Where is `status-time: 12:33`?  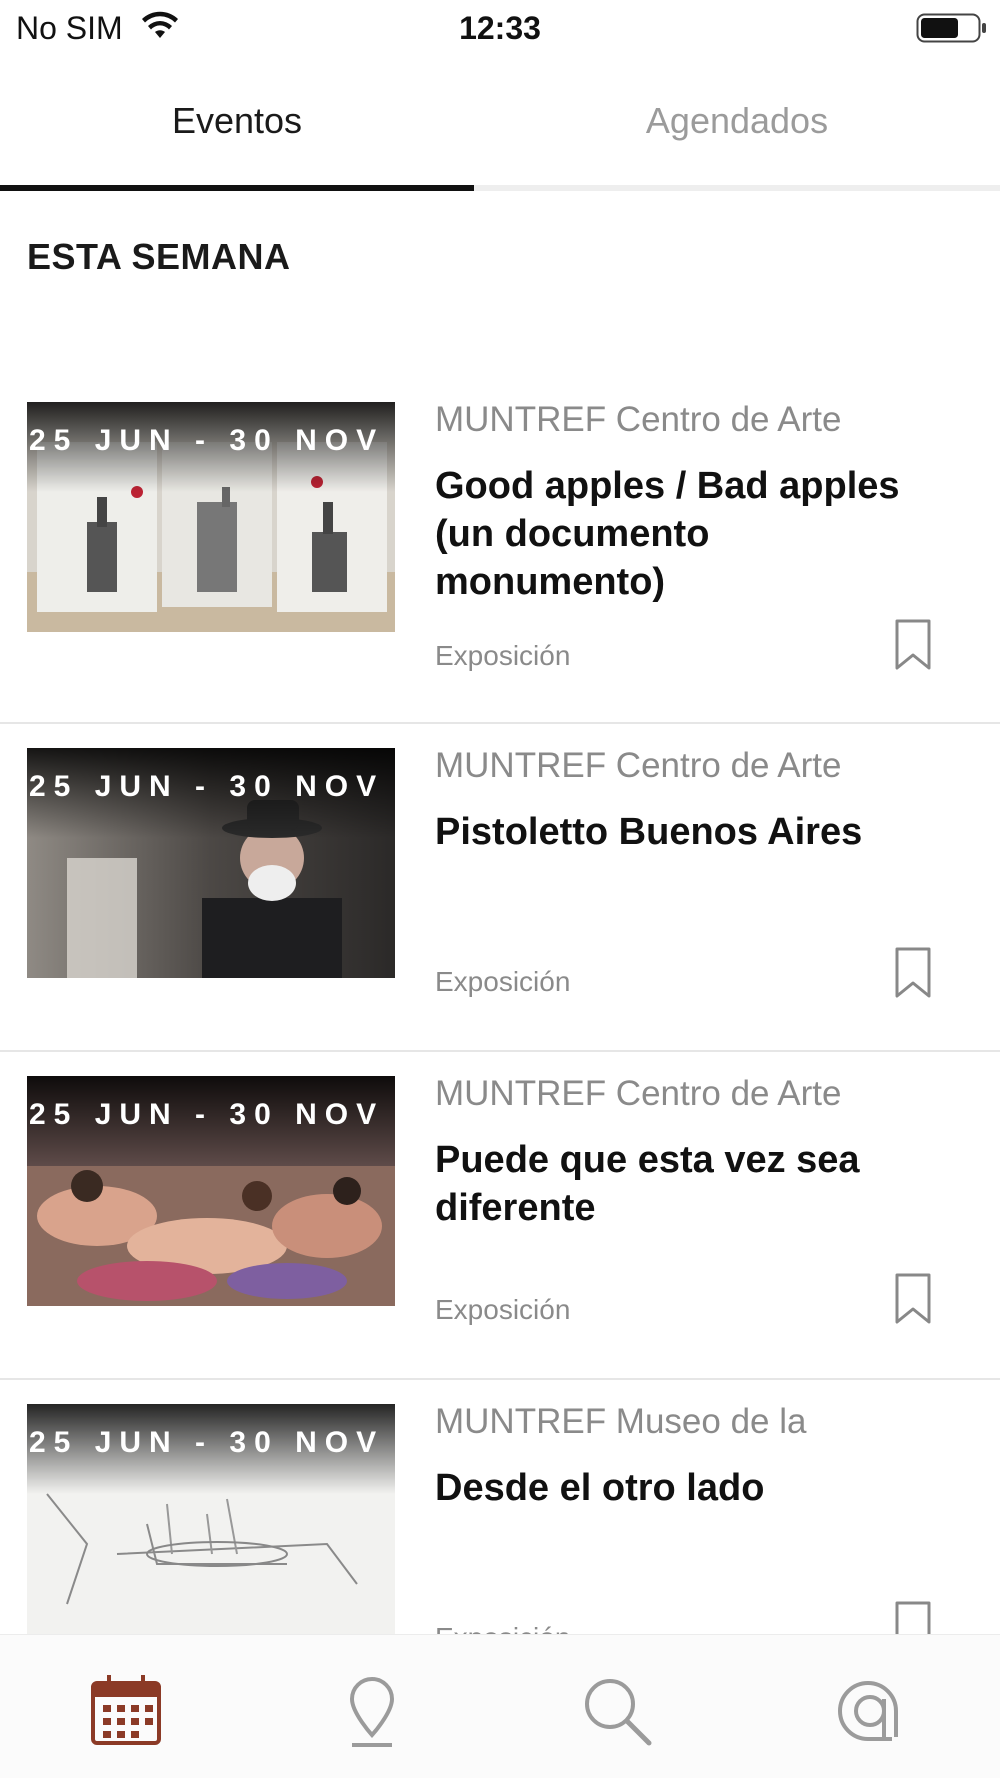 status-time: 12:33 is located at coordinates (500, 28).